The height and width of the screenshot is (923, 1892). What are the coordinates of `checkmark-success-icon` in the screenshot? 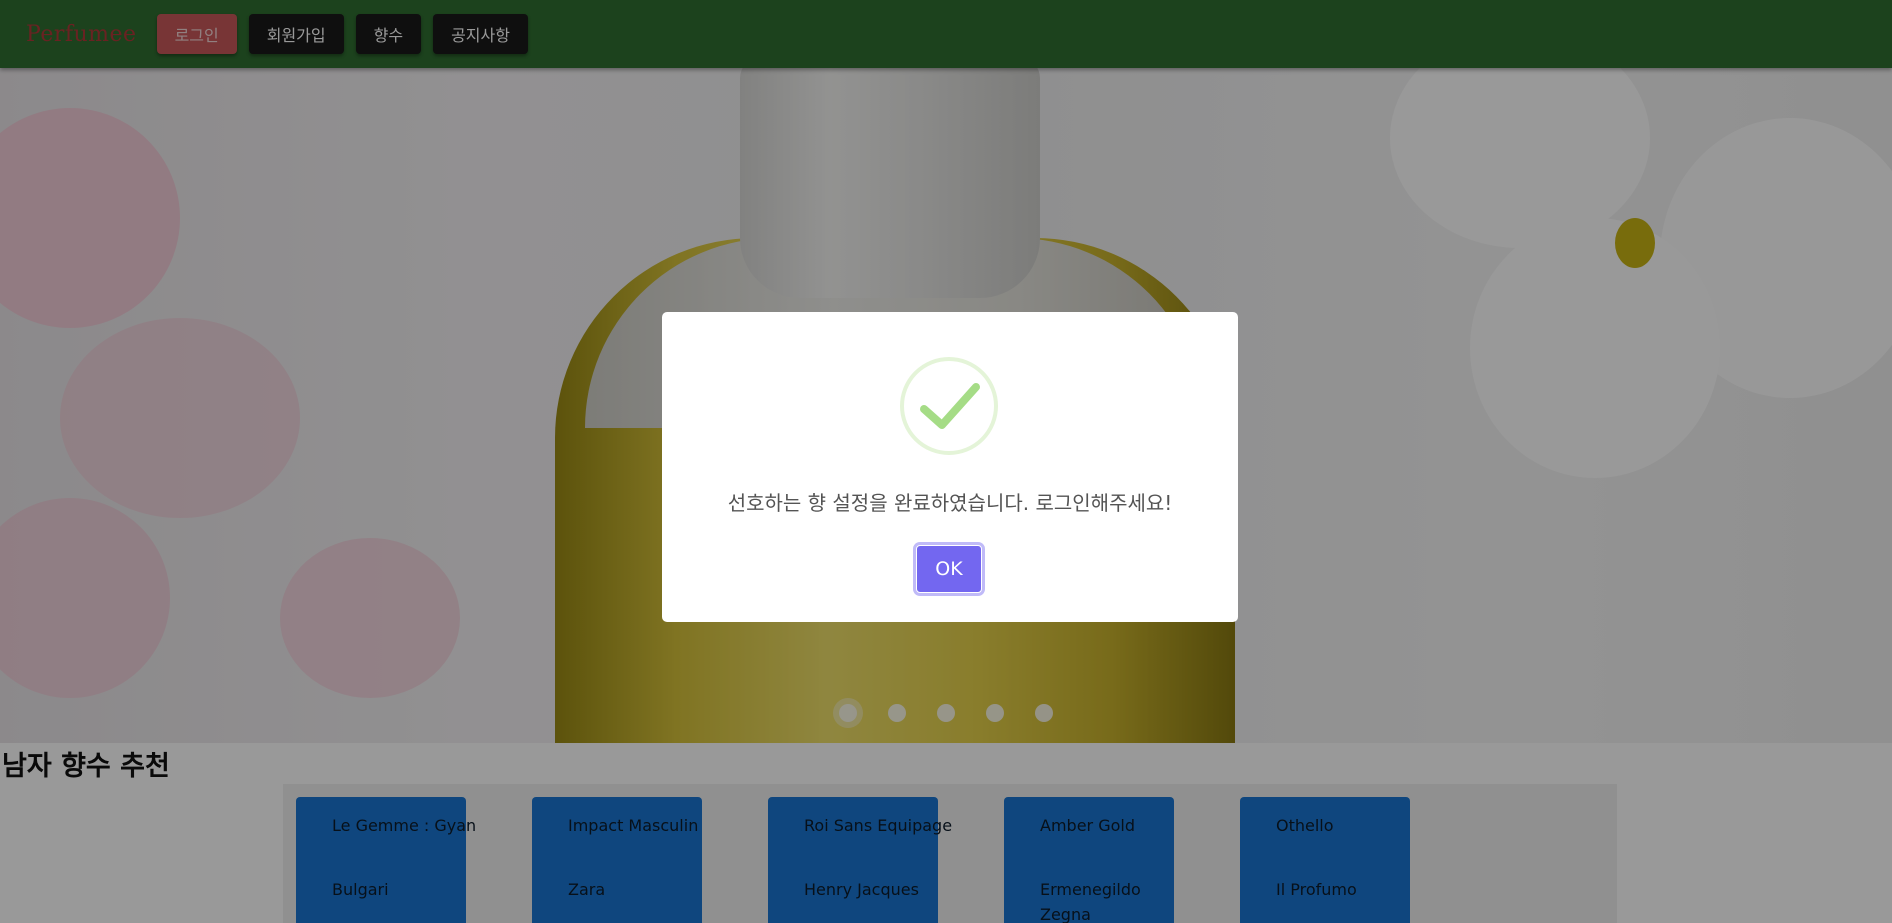 It's located at (949, 406).